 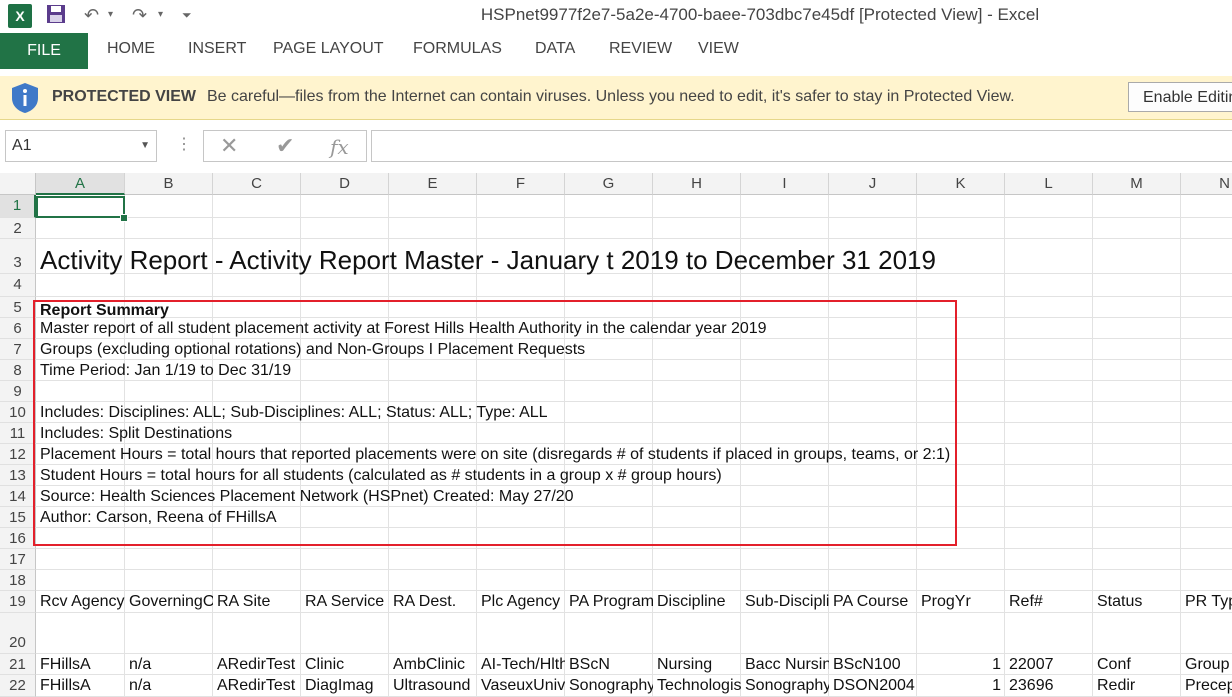 What do you see at coordinates (697, 602) in the screenshot?
I see `column-label-cell: Discipline` at bounding box center [697, 602].